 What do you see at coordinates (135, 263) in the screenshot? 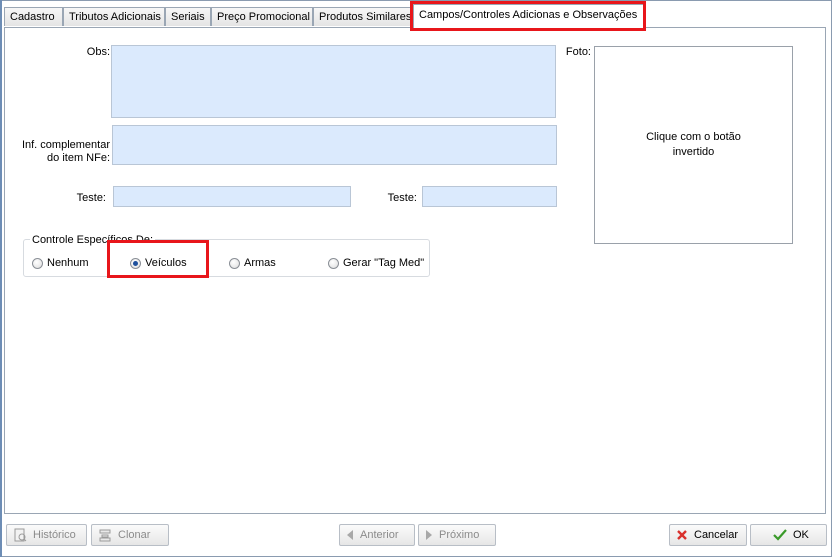
I see `radio-veiculos-dot` at bounding box center [135, 263].